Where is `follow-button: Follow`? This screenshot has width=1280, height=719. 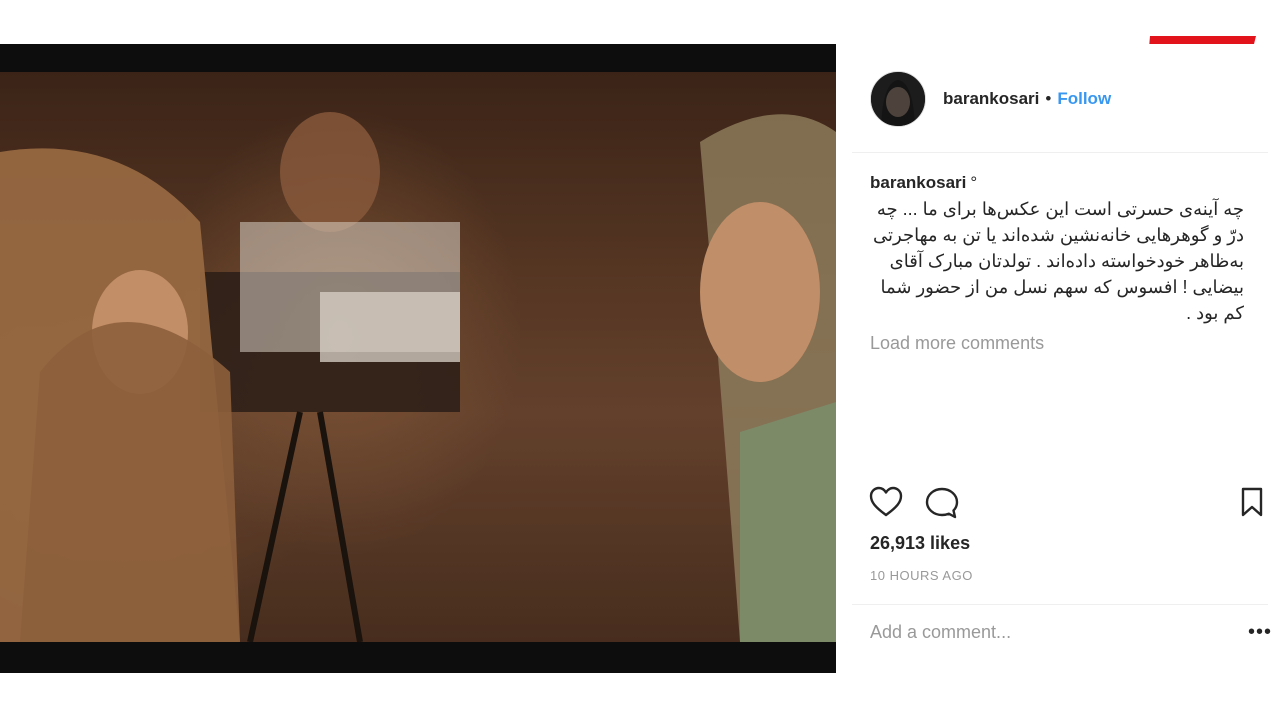
follow-button: Follow is located at coordinates (1084, 99).